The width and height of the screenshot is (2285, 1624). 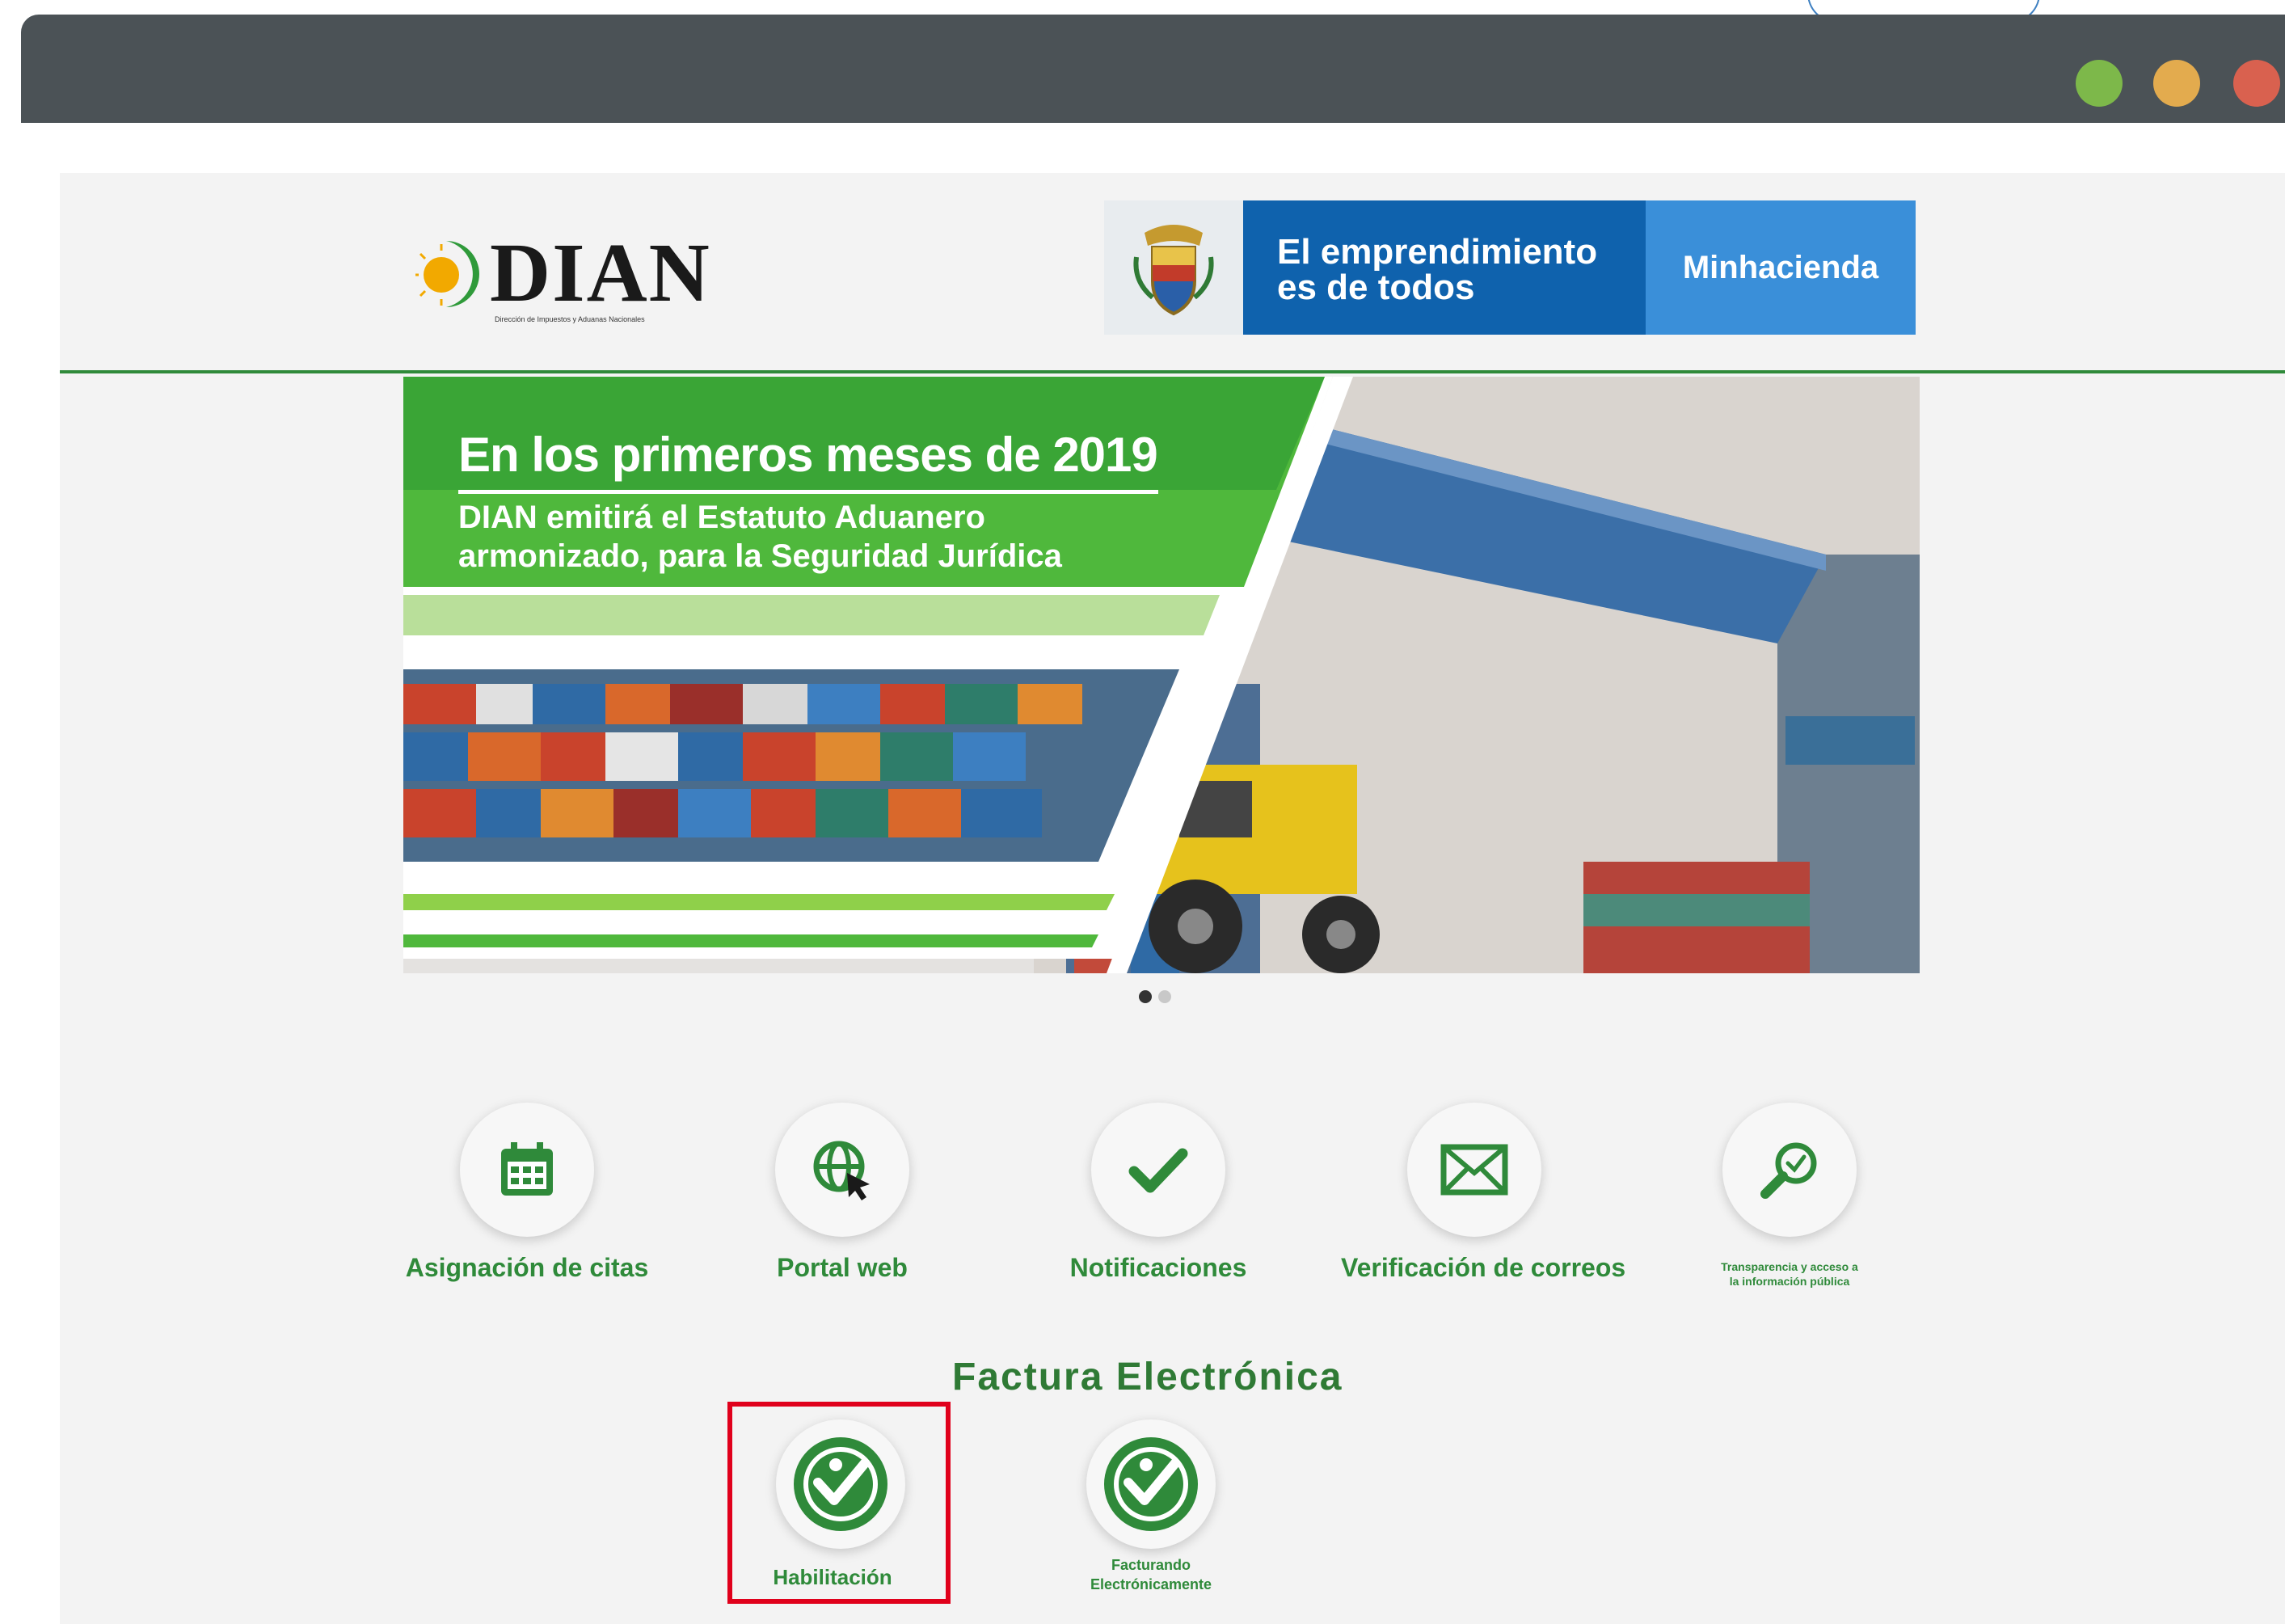 I want to click on coat-of-arms-icon, so click(x=1174, y=270).